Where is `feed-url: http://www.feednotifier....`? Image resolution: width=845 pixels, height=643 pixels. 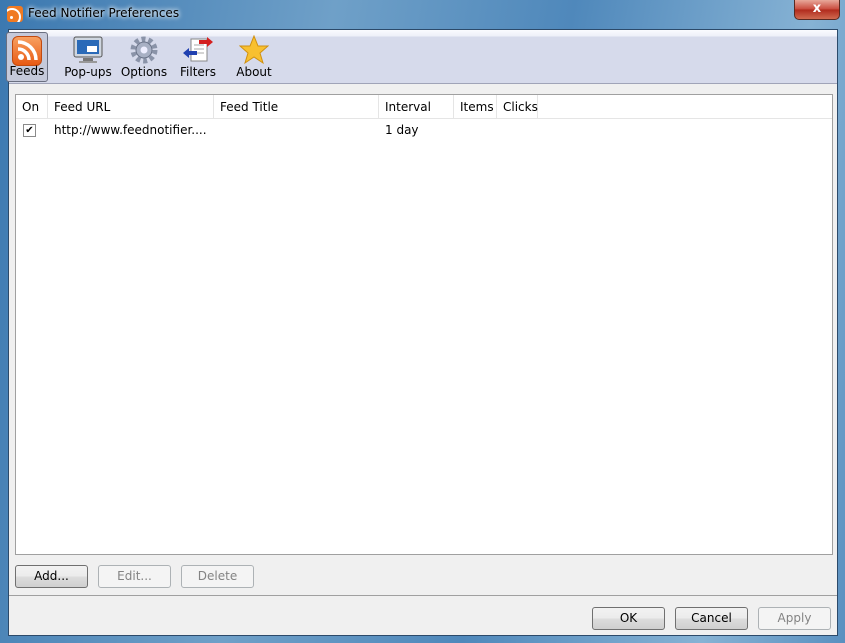
feed-url: http://www.feednotifier.... is located at coordinates (130, 130).